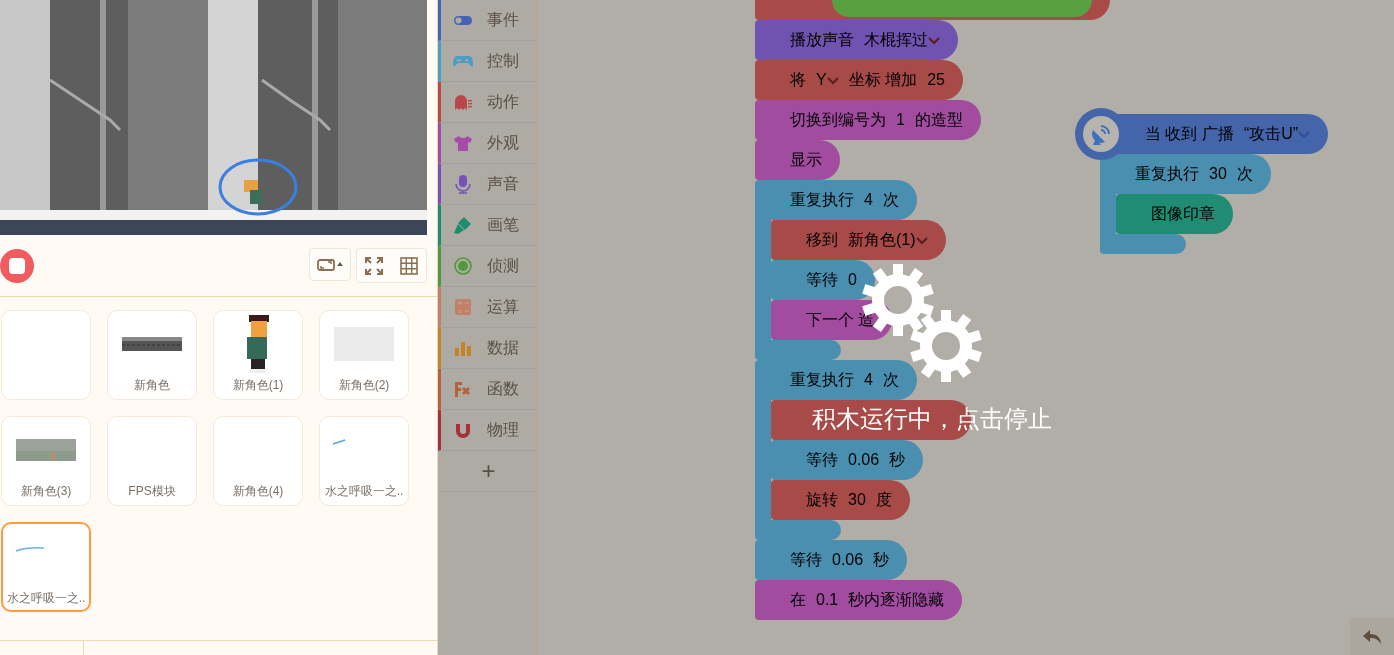 This screenshot has height=655, width=1394. Describe the element at coordinates (883, 79) in the screenshot. I see `block-label: 坐标 增加` at that location.